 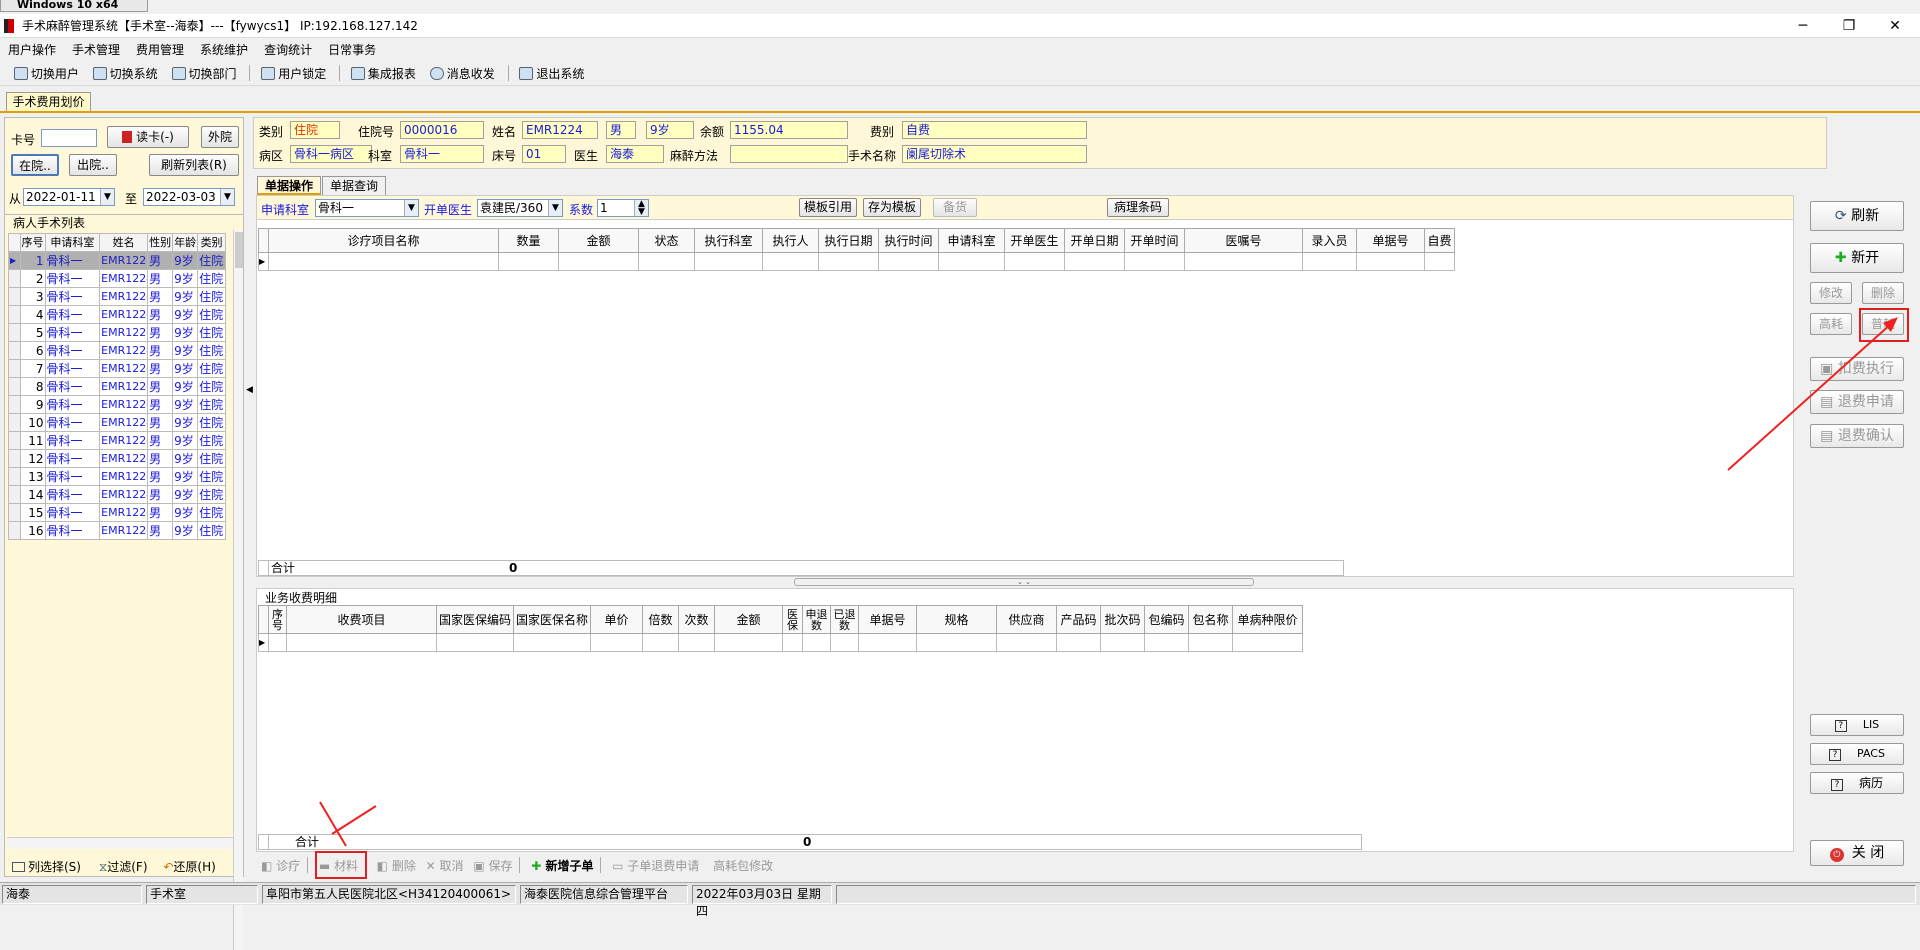 What do you see at coordinates (492, 866) in the screenshot?
I see `save-button: ▣ 保存` at bounding box center [492, 866].